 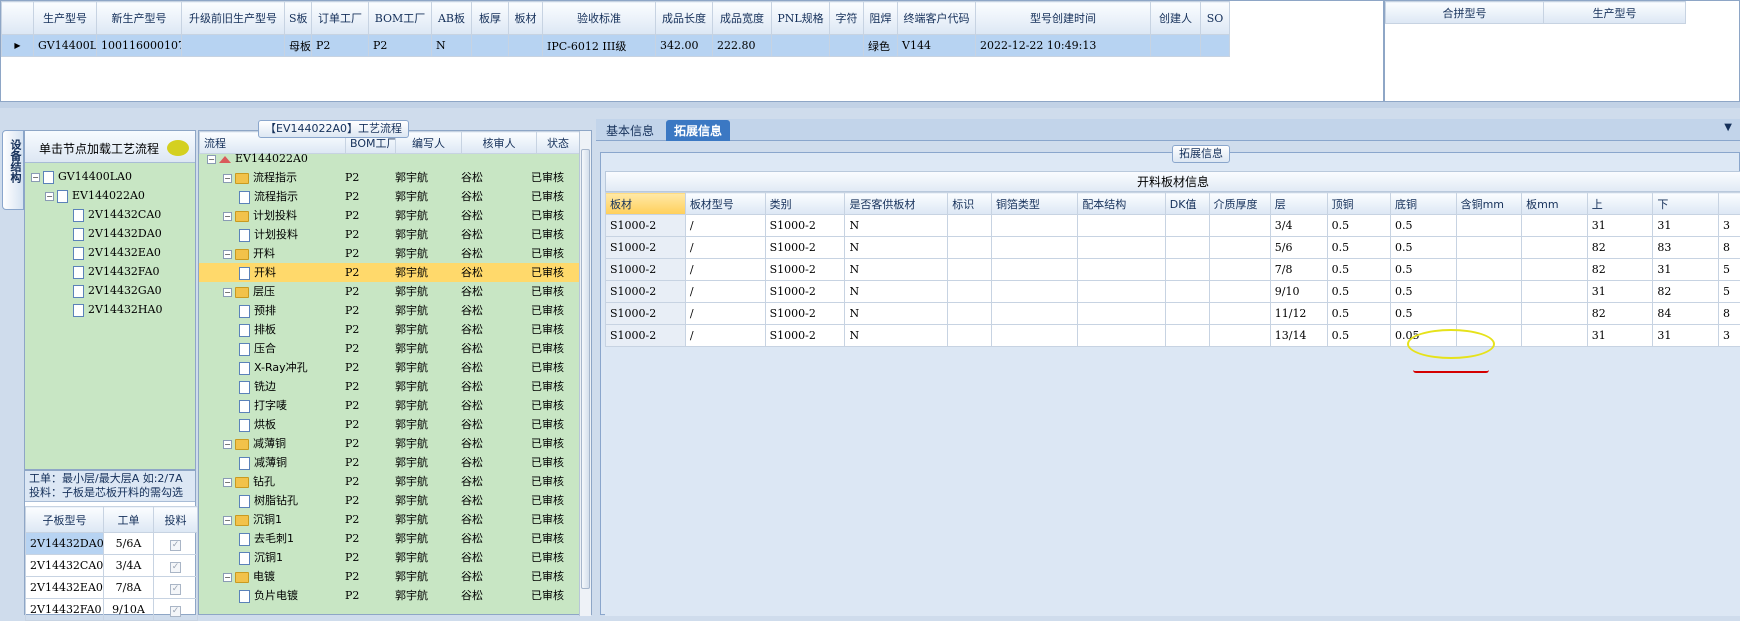 What do you see at coordinates (1298, 314) in the screenshot?
I see `material-cell: 11/12` at bounding box center [1298, 314].